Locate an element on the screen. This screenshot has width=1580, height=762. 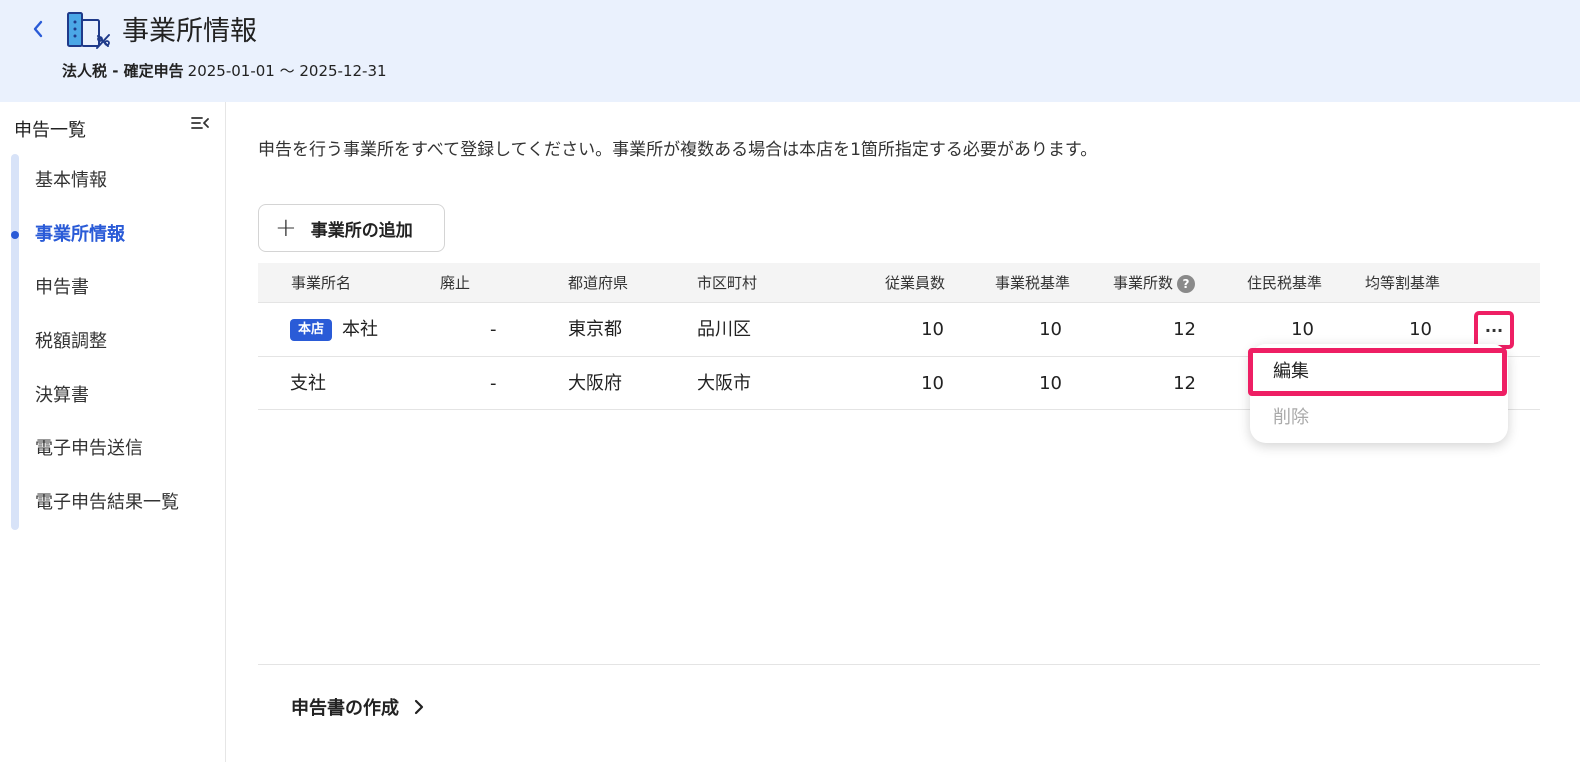
prefecture-cell: 大阪府 is located at coordinates (595, 383).